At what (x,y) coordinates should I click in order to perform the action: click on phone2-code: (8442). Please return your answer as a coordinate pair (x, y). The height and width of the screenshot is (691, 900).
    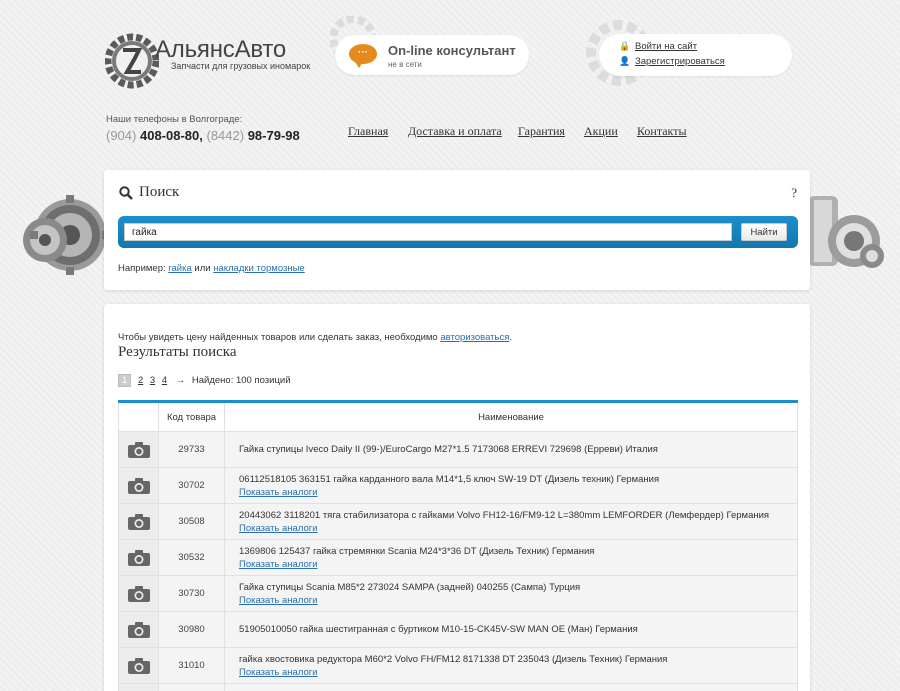
    Looking at the image, I should click on (225, 135).